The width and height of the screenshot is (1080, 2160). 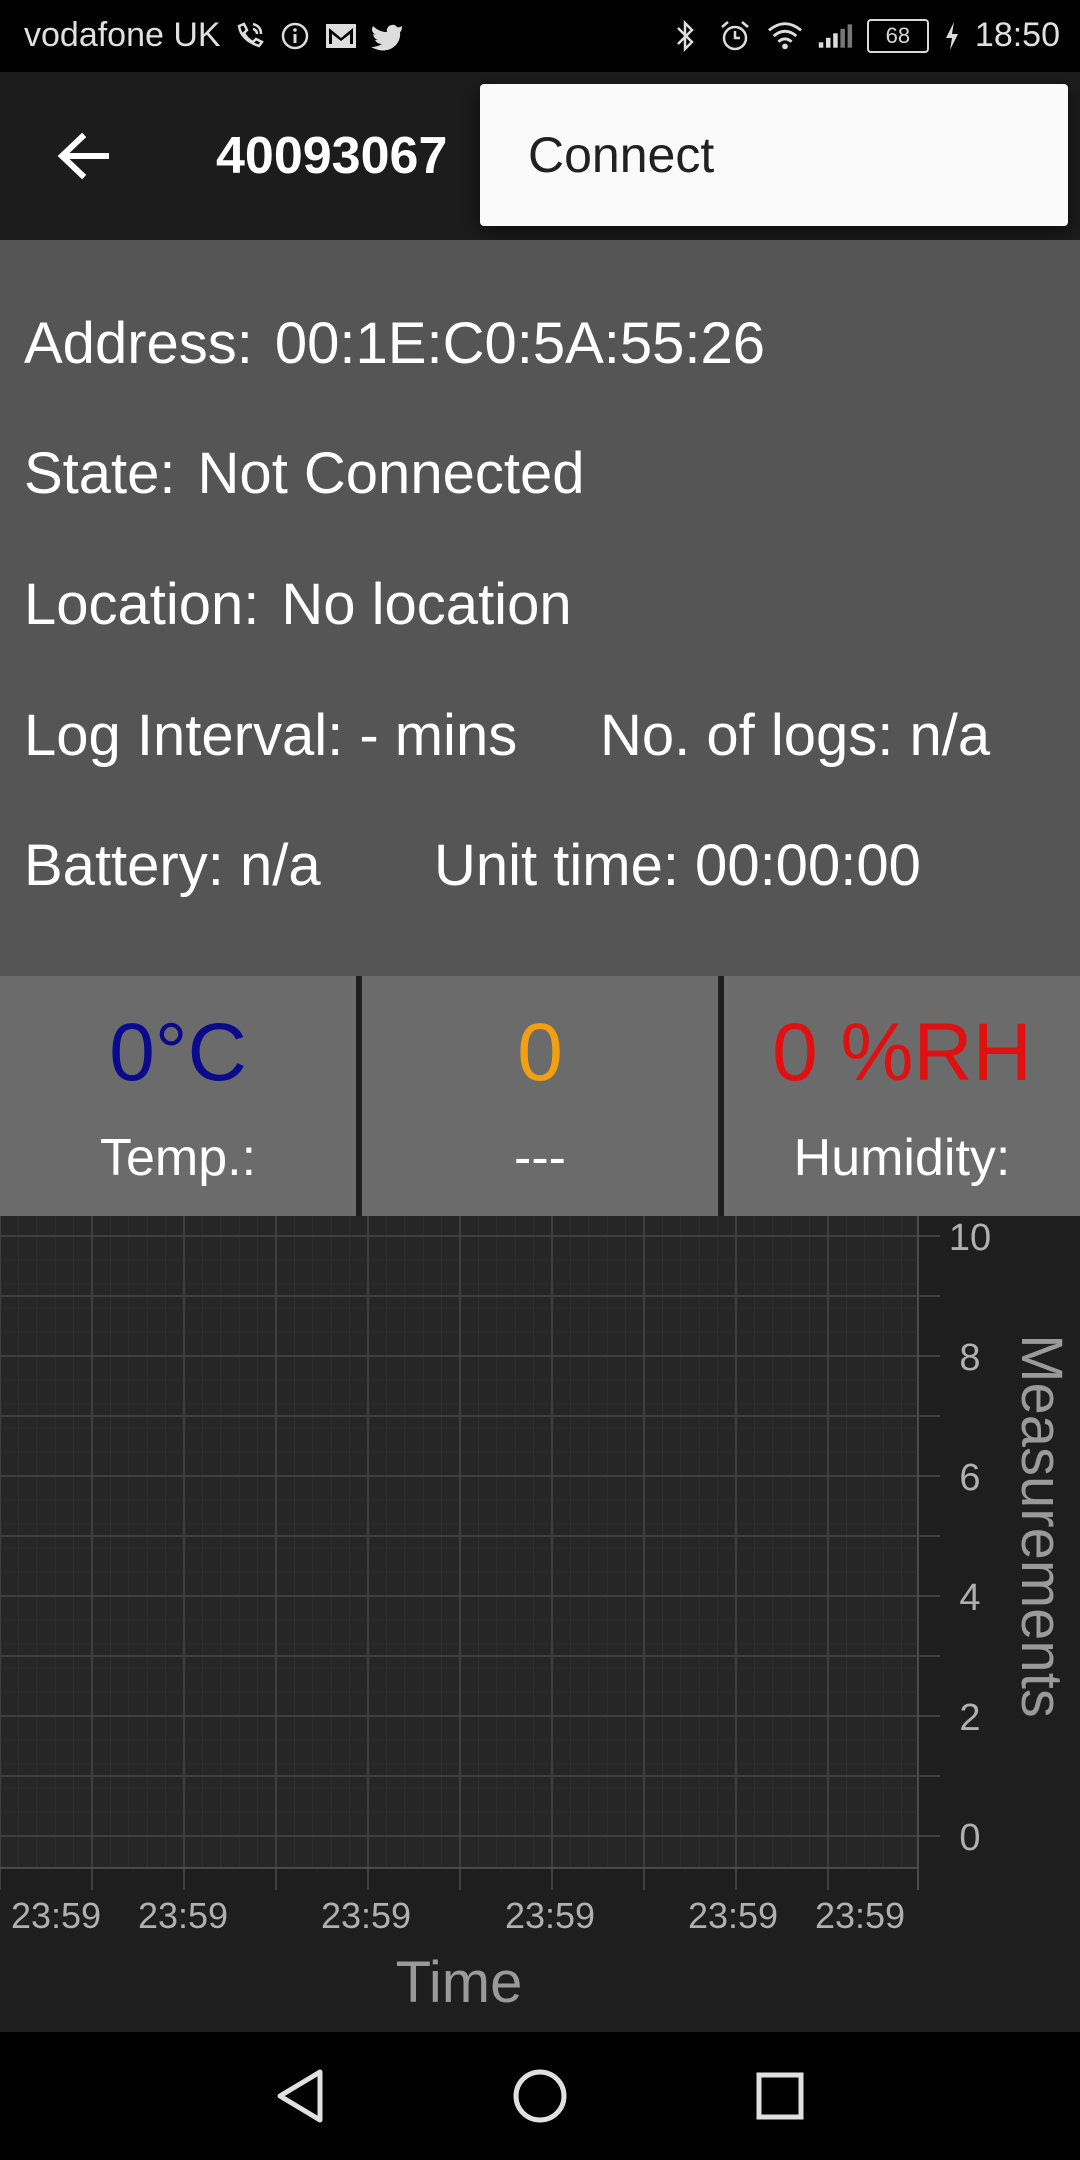 I want to click on y-tick-label: 2, so click(x=969, y=1718).